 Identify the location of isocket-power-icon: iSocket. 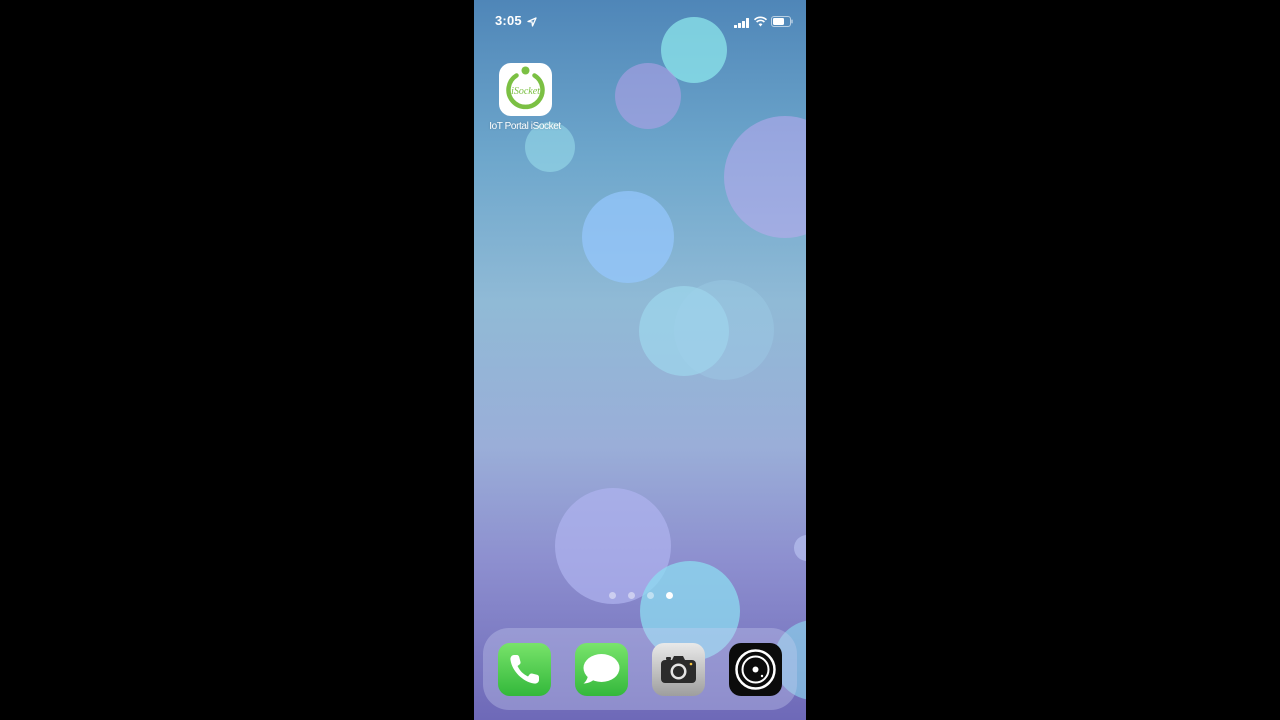
(525, 89).